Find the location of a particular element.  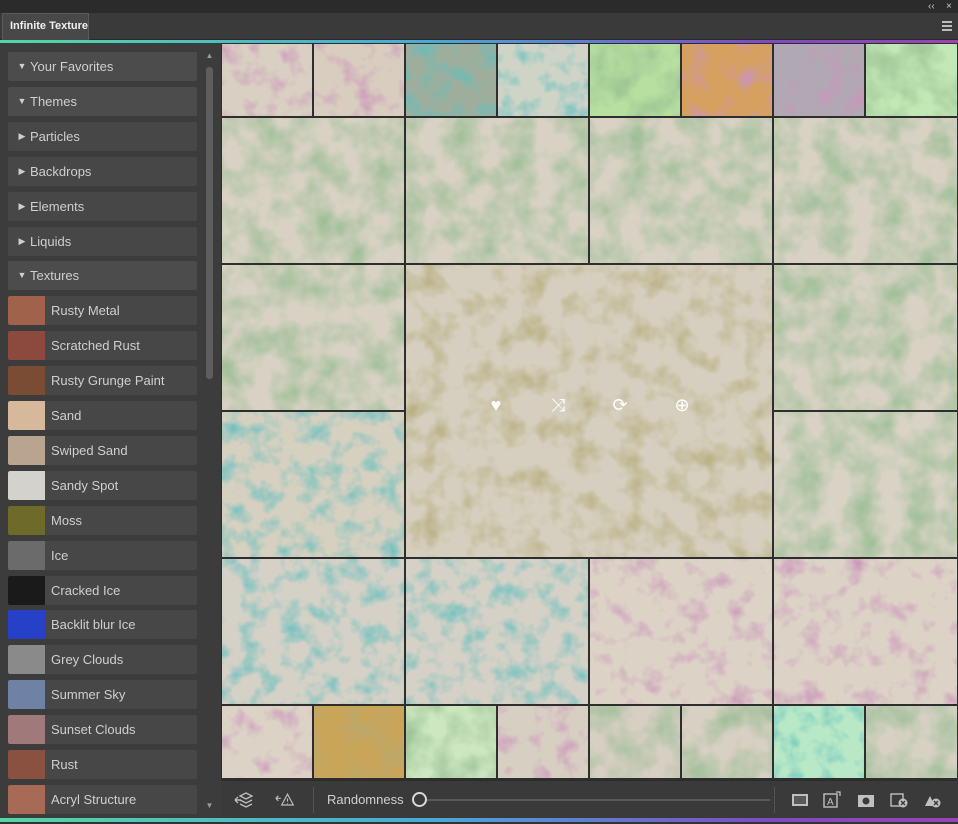

texture-item-scratched-rust: Scratched Rust is located at coordinates (102, 346).